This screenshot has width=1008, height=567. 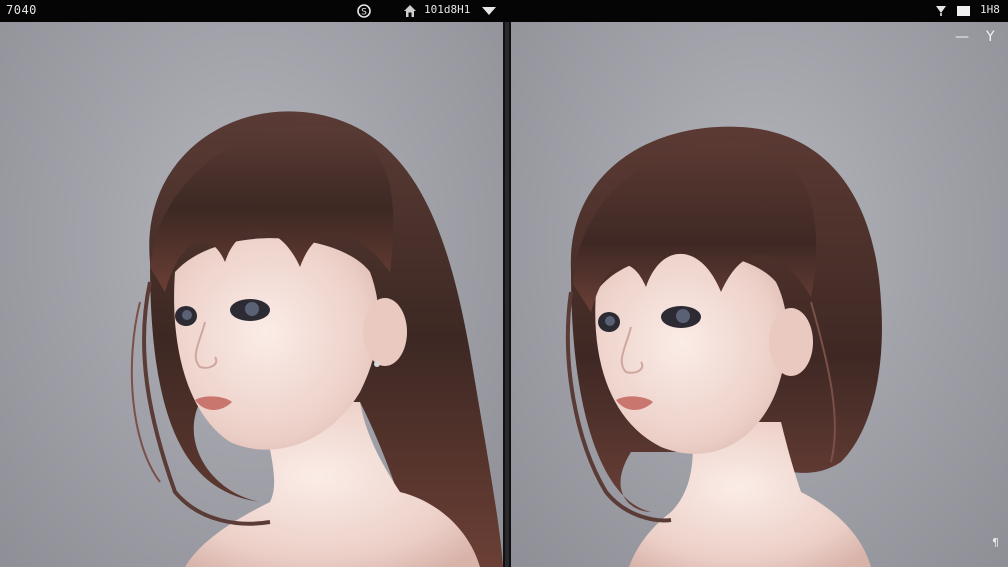 What do you see at coordinates (447, 9) in the screenshot?
I see `status-text: 101d8H1` at bounding box center [447, 9].